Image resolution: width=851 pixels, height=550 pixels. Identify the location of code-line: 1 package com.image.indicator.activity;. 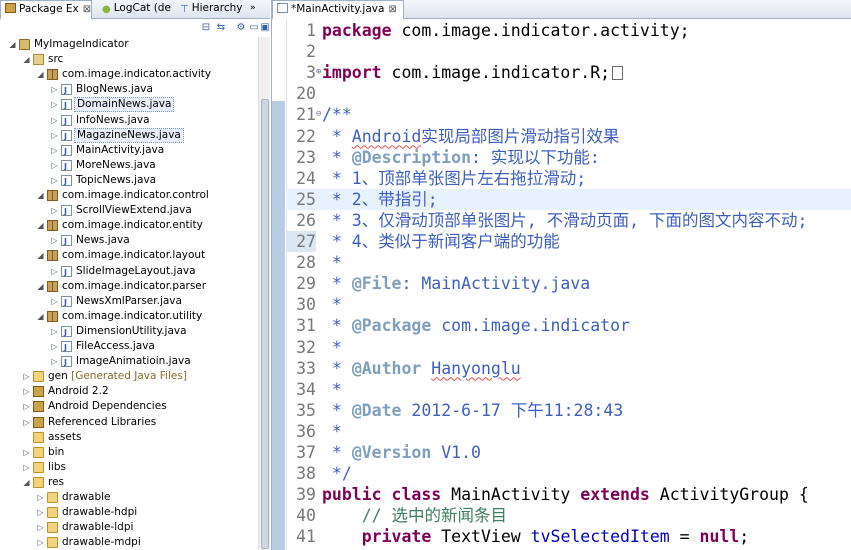
(568, 30).